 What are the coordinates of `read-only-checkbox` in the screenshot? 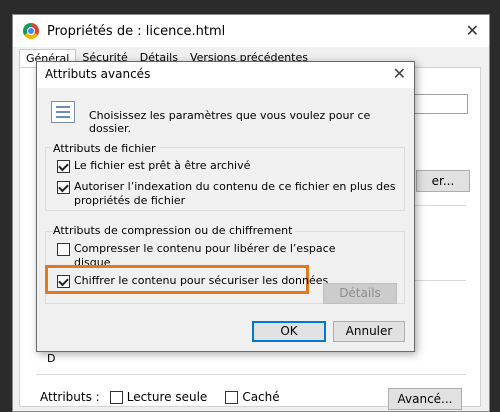 It's located at (116, 397).